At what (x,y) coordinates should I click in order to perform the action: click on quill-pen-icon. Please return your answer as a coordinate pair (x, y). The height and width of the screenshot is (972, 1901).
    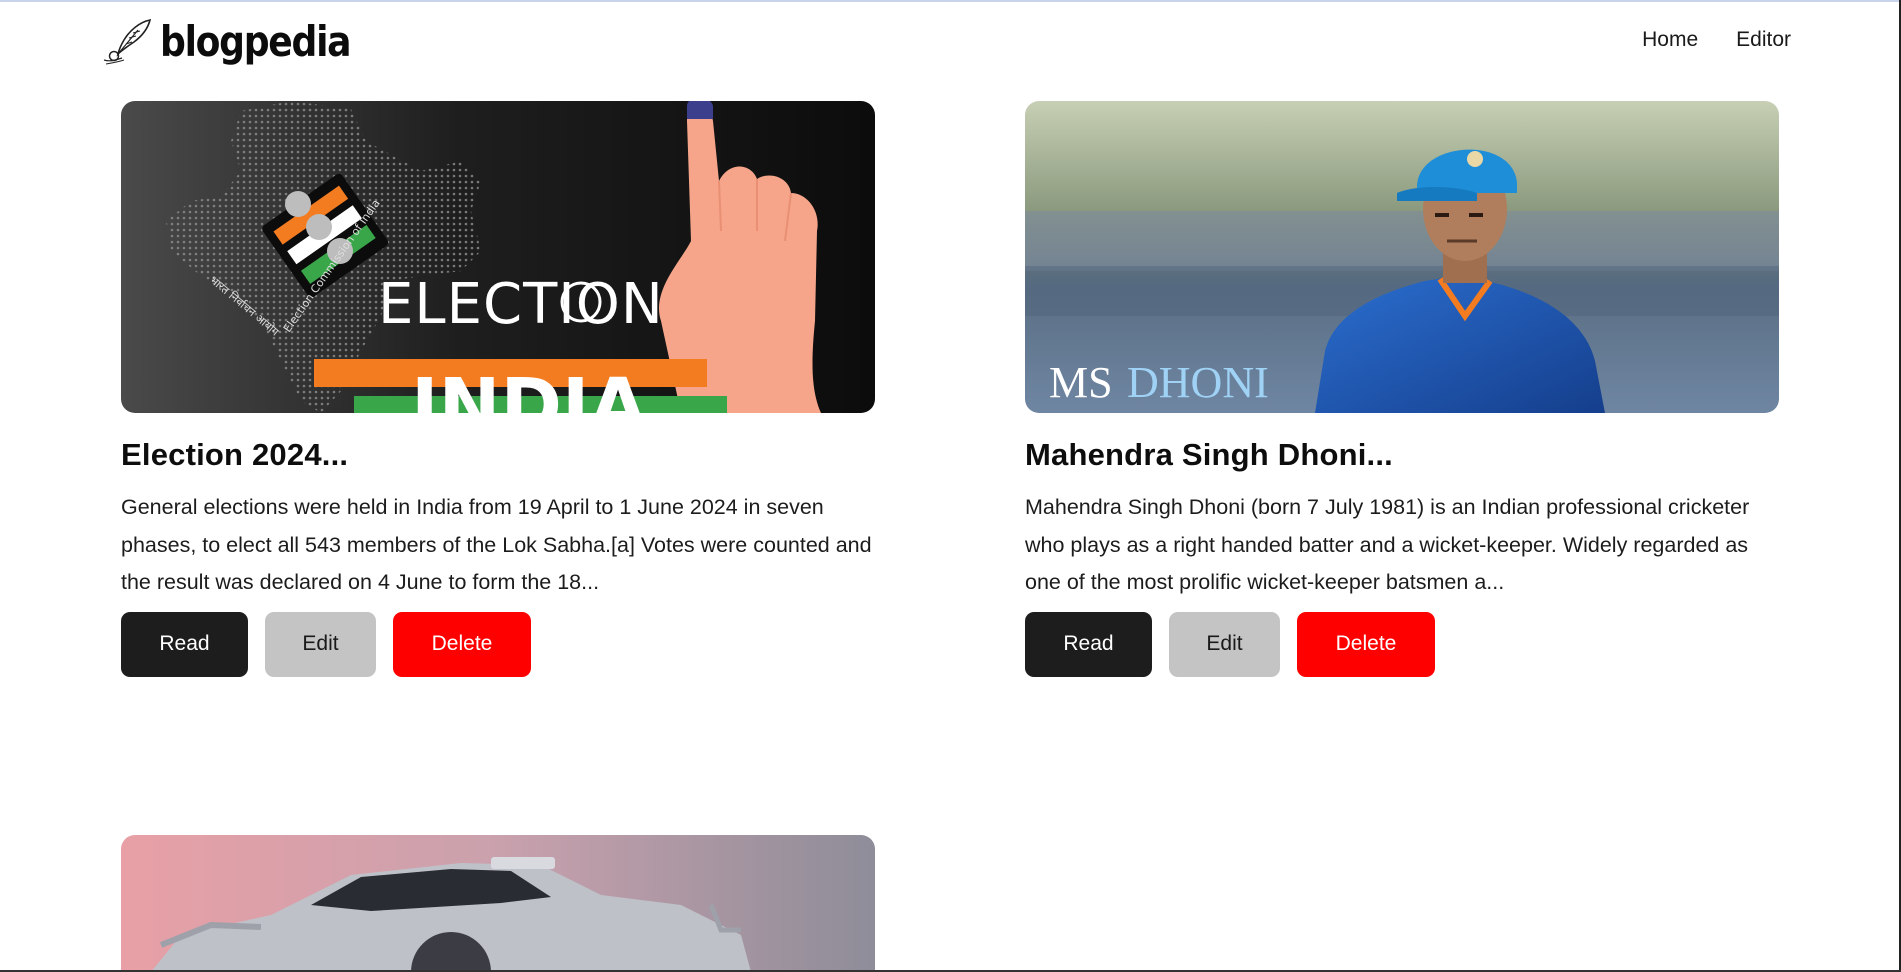
    Looking at the image, I should click on (127, 41).